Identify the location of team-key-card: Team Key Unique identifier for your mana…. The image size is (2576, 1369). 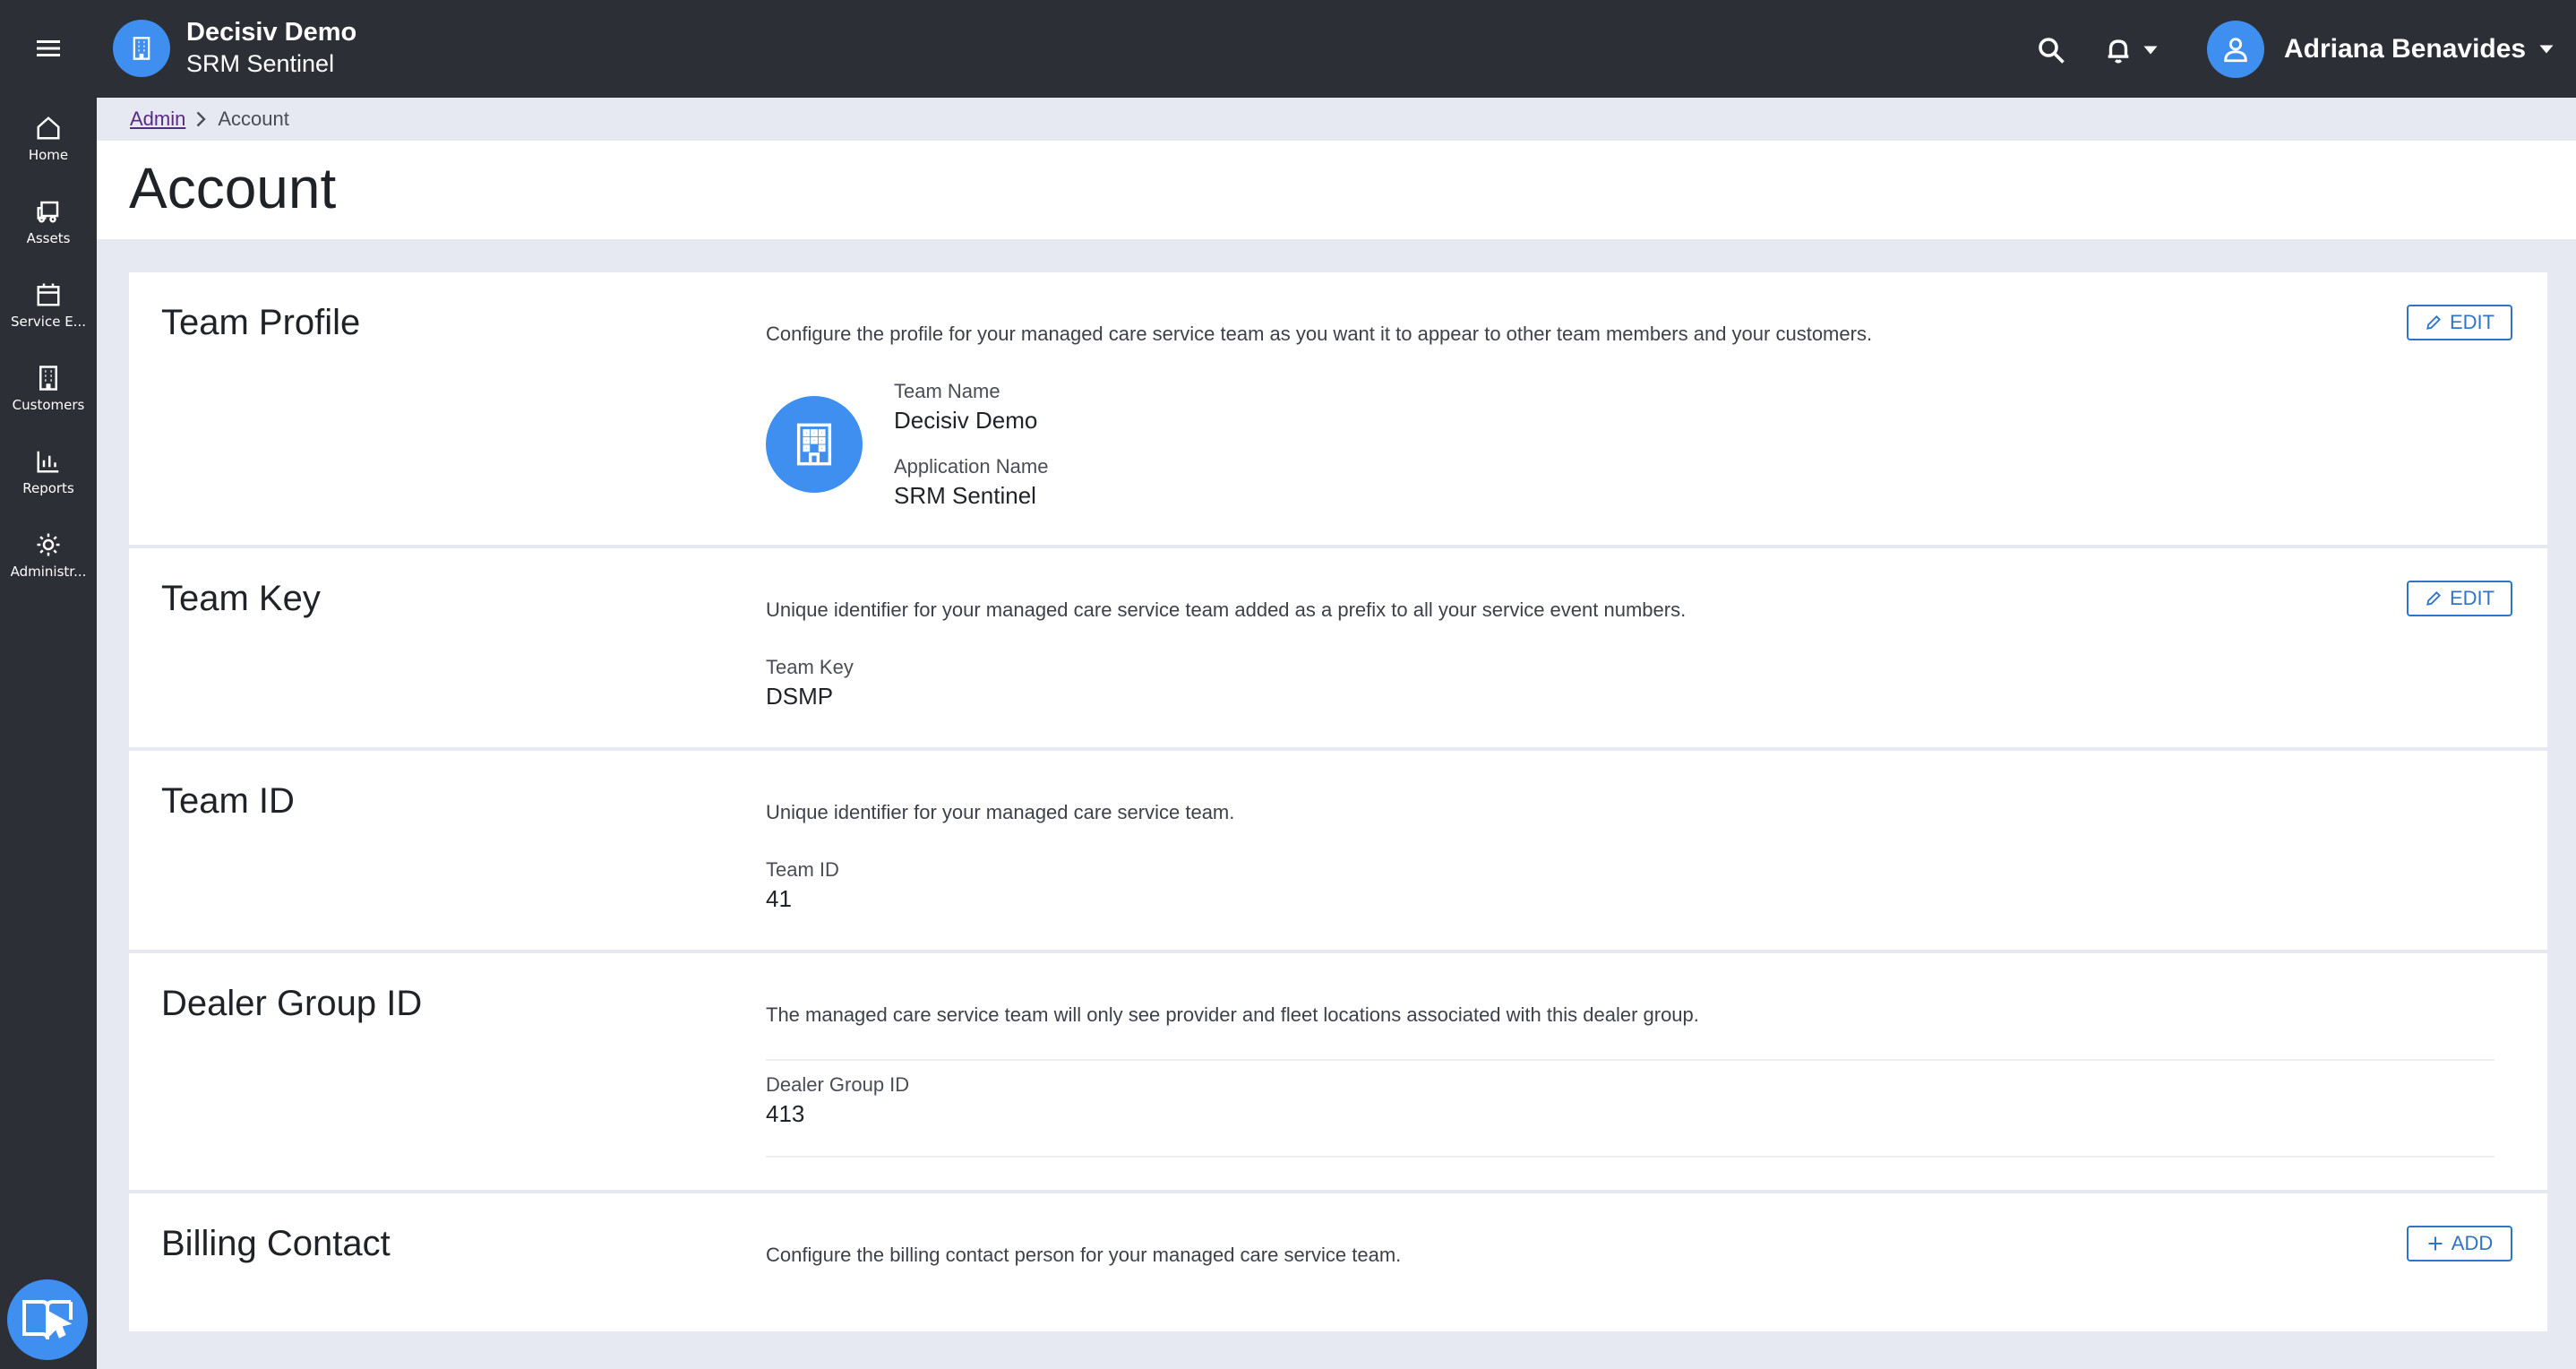
(1338, 647).